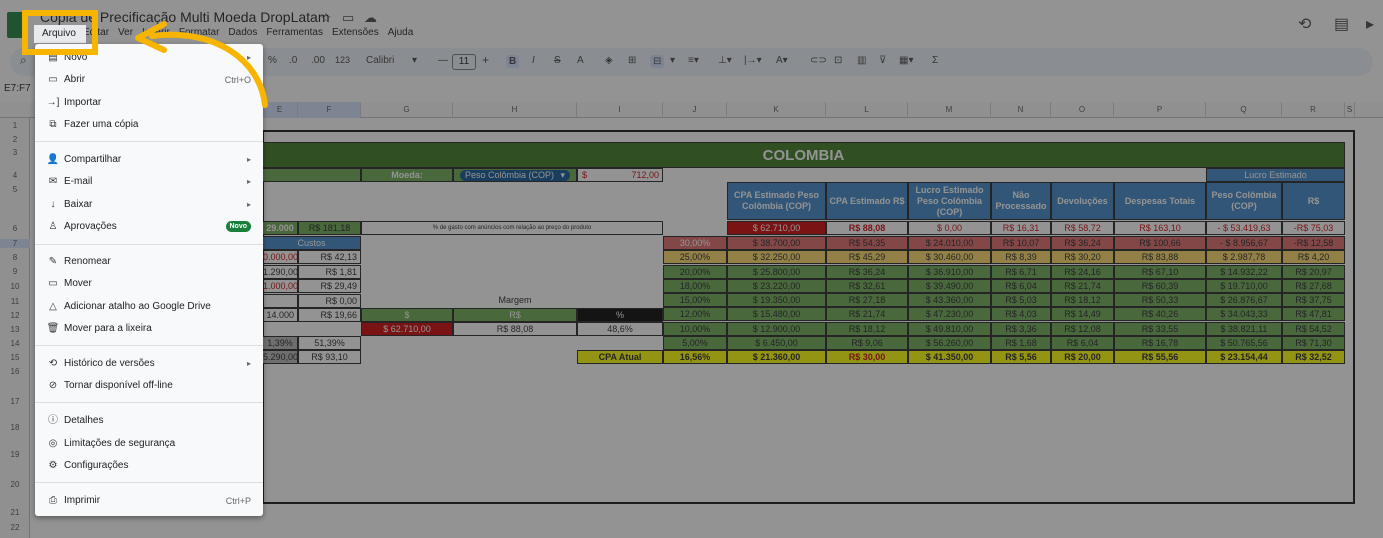  Describe the element at coordinates (53, 283) in the screenshot. I see `move-icon: ▭` at that location.